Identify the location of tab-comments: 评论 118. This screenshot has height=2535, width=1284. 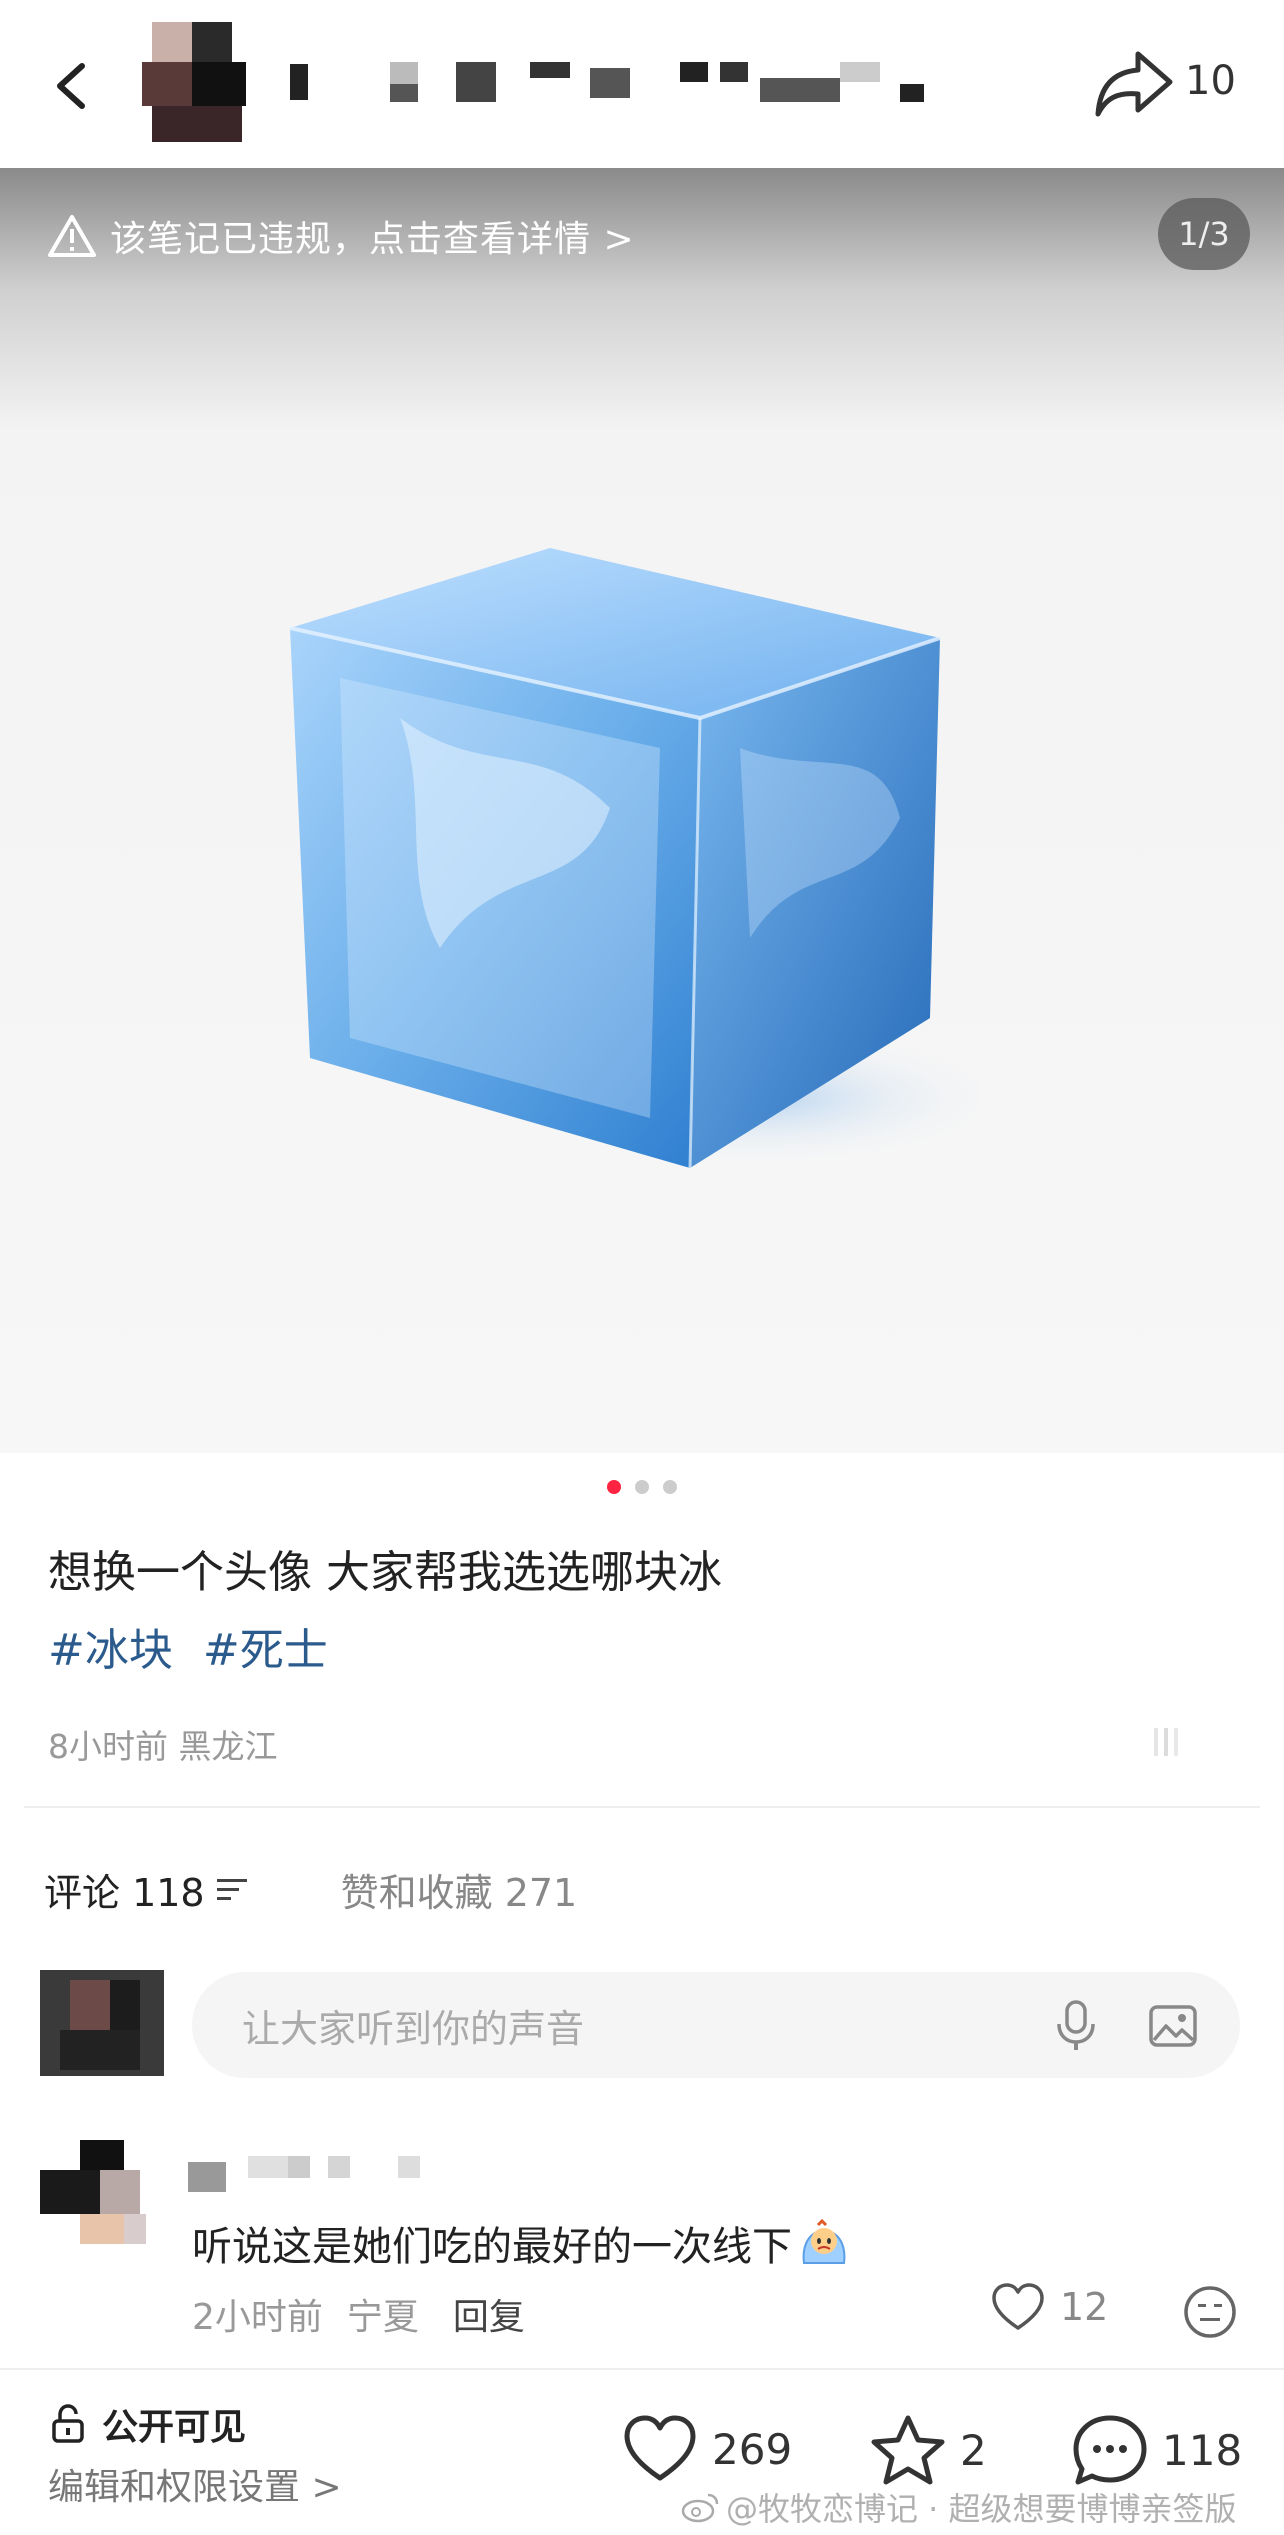
(147, 1889).